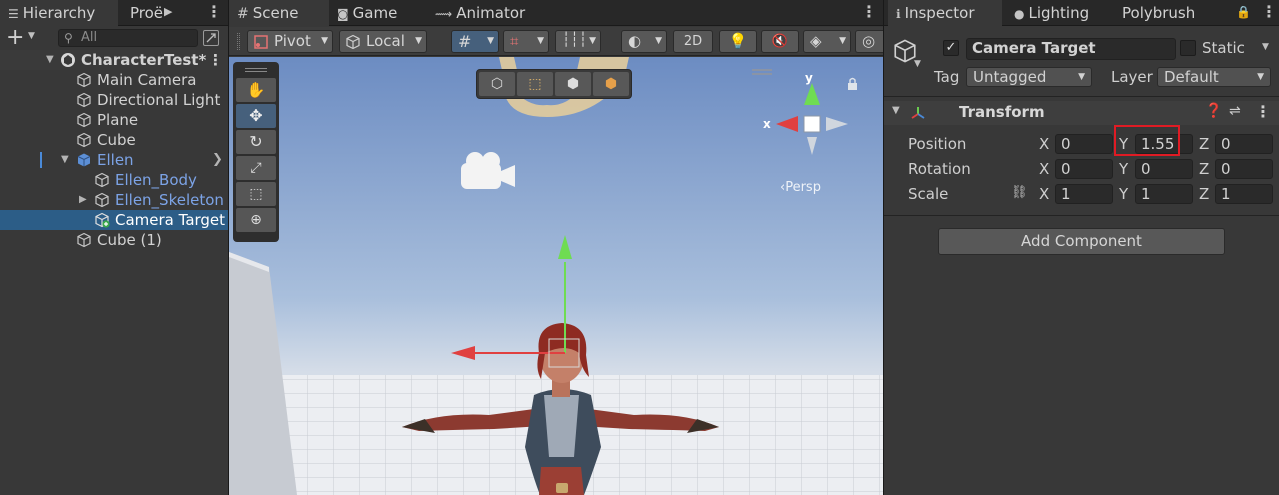 This screenshot has width=1279, height=495. Describe the element at coordinates (290, 41) in the screenshot. I see `pivot-dropdown: Pivot ▼` at that location.